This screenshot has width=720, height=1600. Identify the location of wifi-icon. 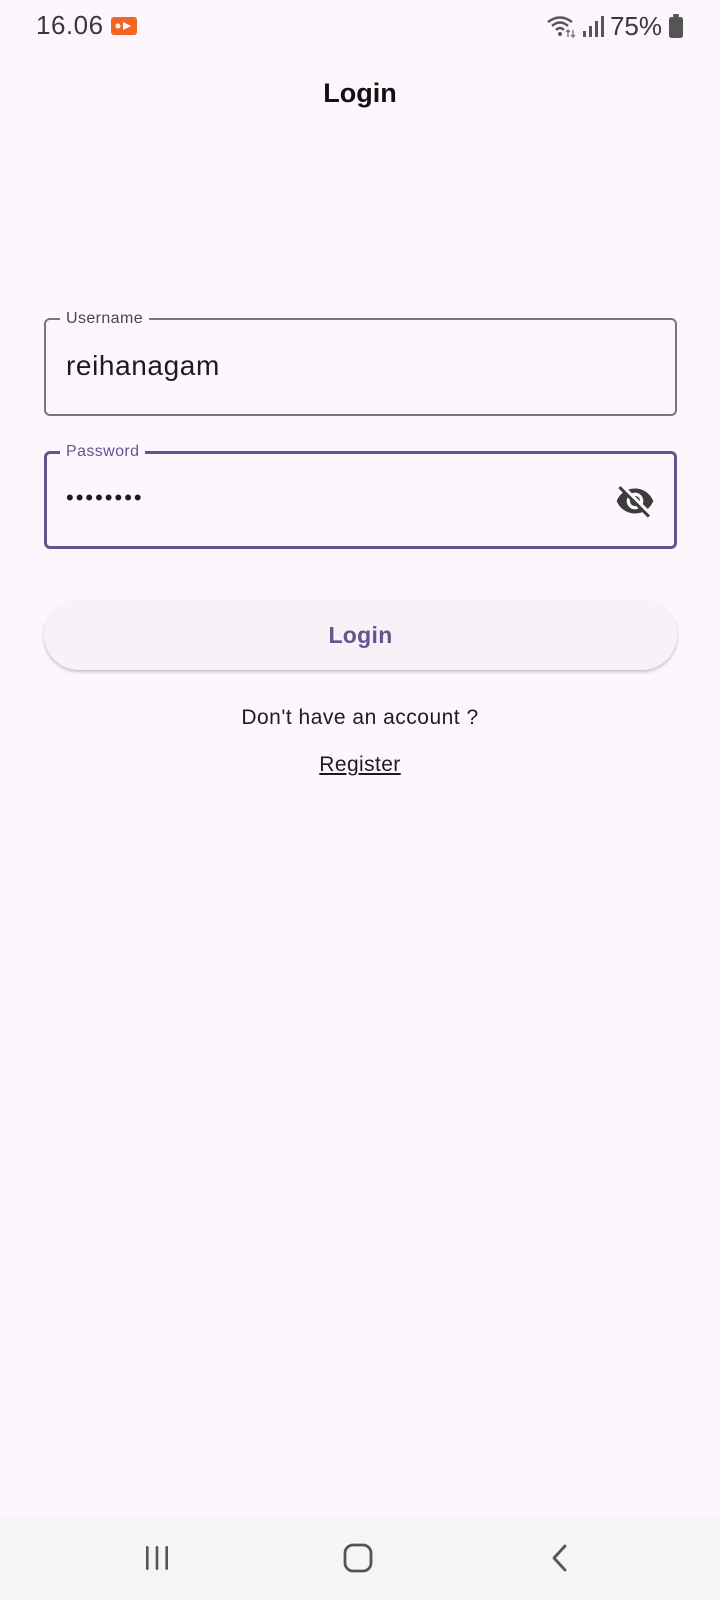
(561, 27).